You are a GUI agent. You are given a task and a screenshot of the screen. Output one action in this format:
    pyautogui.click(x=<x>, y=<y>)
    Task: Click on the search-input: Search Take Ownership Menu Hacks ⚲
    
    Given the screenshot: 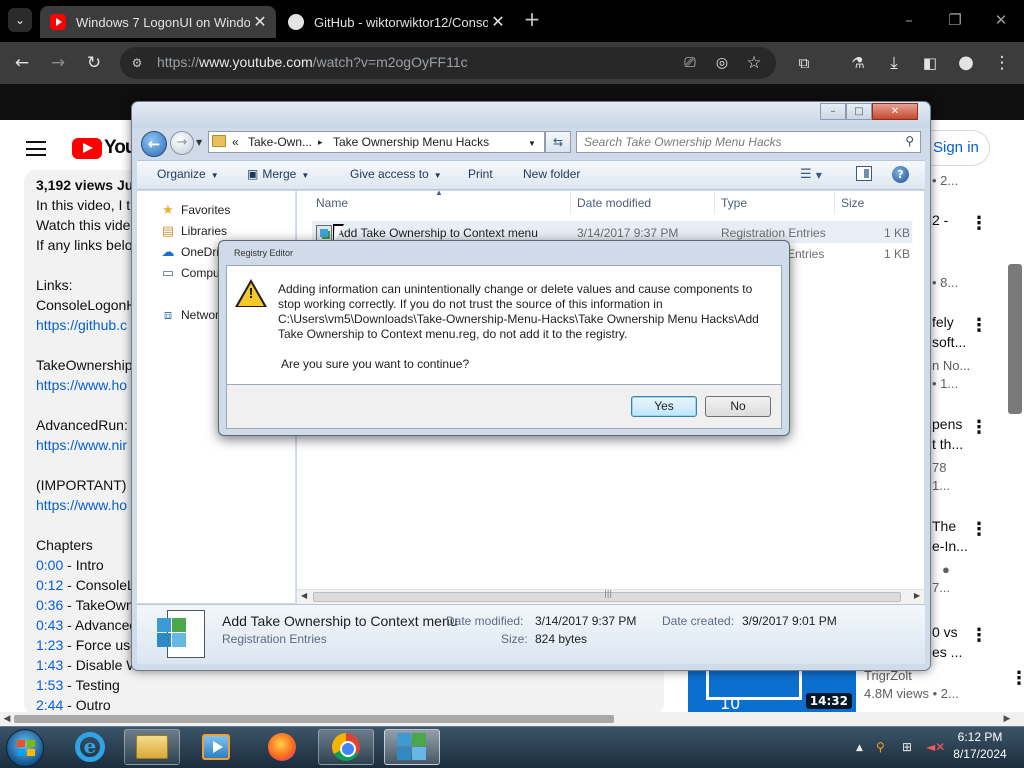 What is the action you would take?
    pyautogui.click(x=748, y=142)
    